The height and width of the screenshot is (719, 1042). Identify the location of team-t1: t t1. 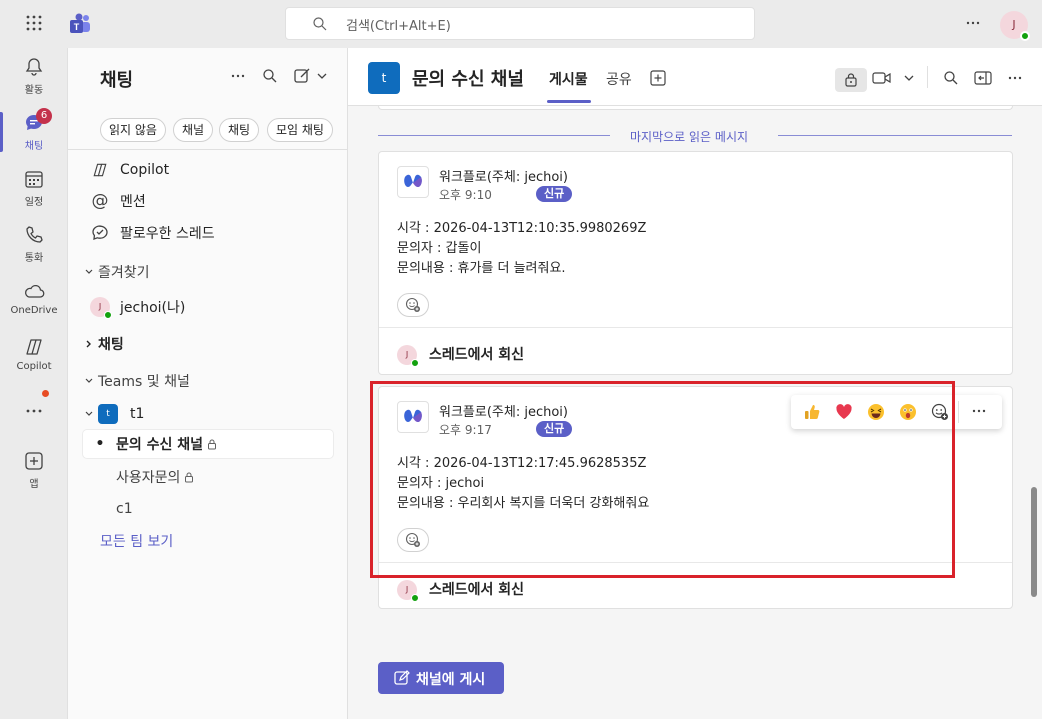
(209, 414).